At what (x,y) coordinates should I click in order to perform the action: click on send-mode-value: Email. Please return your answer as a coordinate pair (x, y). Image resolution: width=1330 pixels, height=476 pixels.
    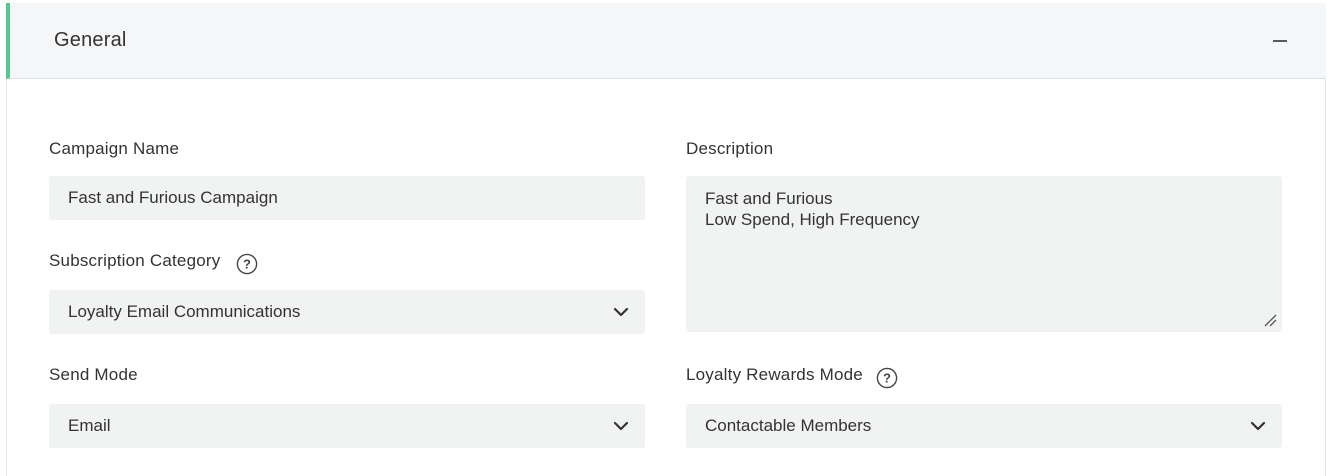
    Looking at the image, I should click on (89, 425).